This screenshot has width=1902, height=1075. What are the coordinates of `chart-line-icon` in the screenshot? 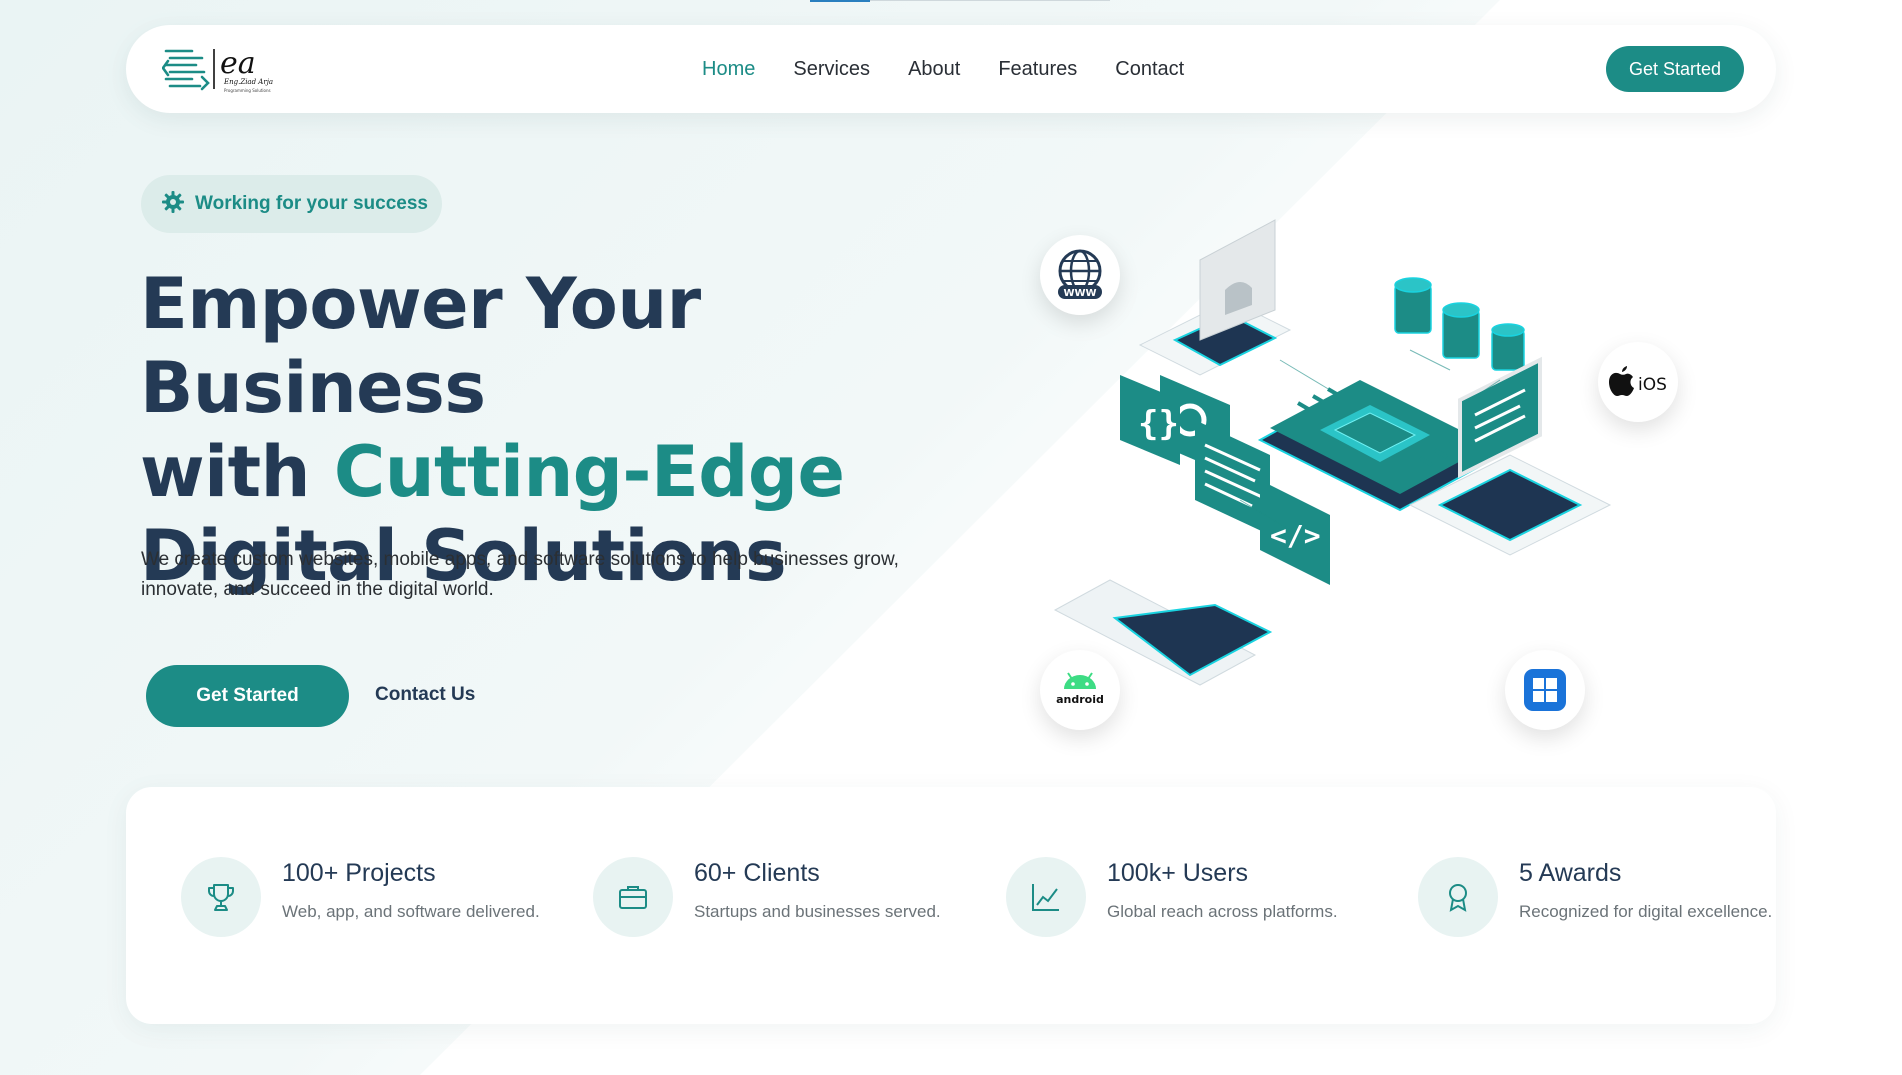 It's located at (1046, 897).